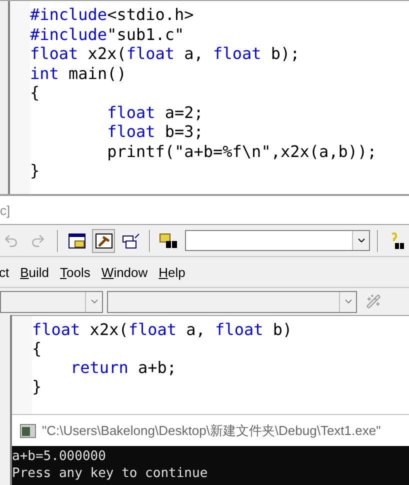  Describe the element at coordinates (155, 132) in the screenshot. I see `code-line: float b=3;` at that location.